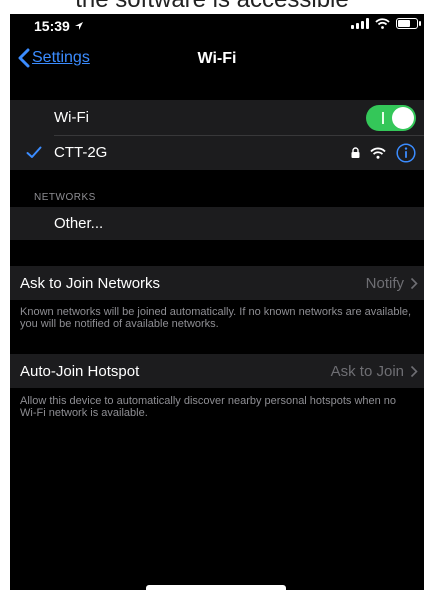 The height and width of the screenshot is (590, 424). What do you see at coordinates (52, 26) in the screenshot?
I see `status-time-text: 15:39` at bounding box center [52, 26].